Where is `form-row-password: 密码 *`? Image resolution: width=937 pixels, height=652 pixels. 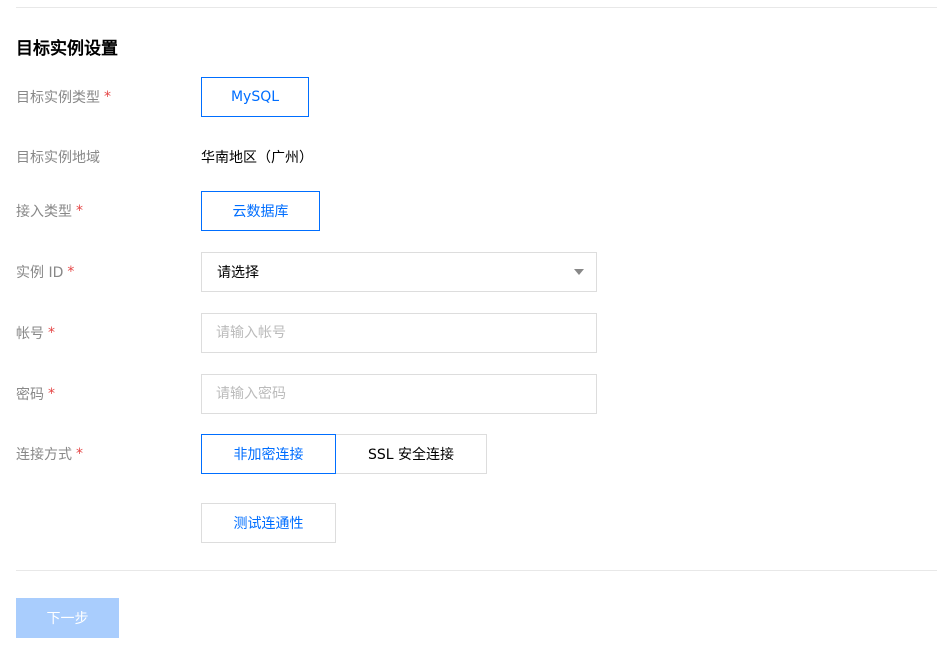
form-row-password: 密码 * is located at coordinates (468, 394).